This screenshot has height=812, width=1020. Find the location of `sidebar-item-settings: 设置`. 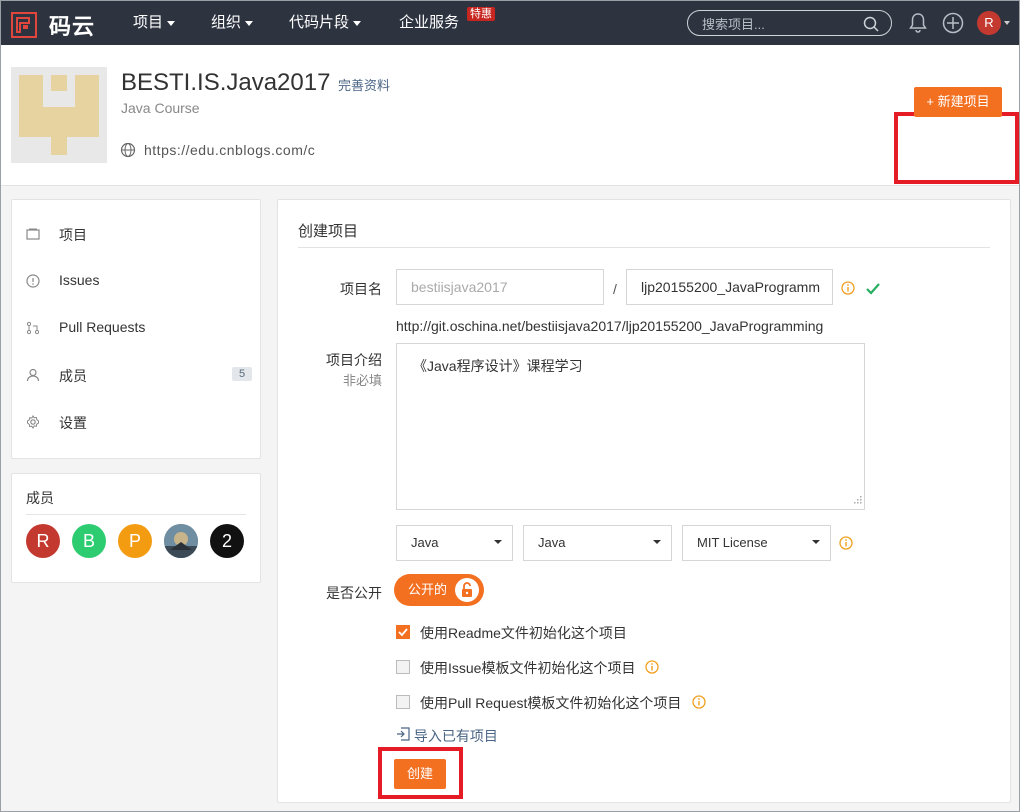

sidebar-item-settings: 设置 is located at coordinates (136, 422).